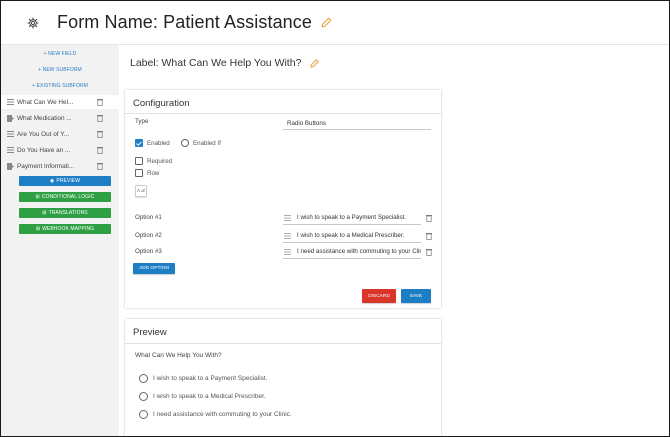 This screenshot has height=437, width=670. What do you see at coordinates (60, 86) in the screenshot?
I see `existing-subform-link: + EXISTING SUBFORM` at bounding box center [60, 86].